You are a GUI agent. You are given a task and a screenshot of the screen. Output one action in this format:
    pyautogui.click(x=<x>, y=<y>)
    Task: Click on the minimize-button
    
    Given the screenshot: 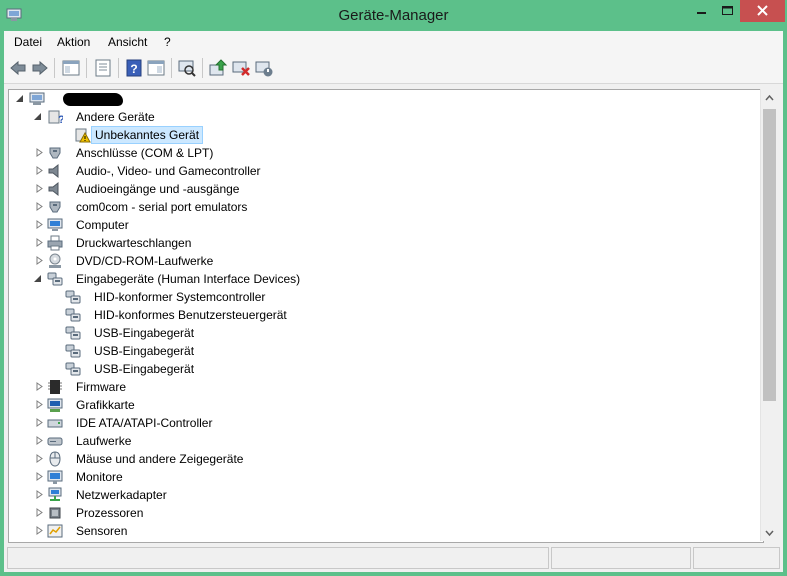 What is the action you would take?
    pyautogui.click(x=701, y=11)
    